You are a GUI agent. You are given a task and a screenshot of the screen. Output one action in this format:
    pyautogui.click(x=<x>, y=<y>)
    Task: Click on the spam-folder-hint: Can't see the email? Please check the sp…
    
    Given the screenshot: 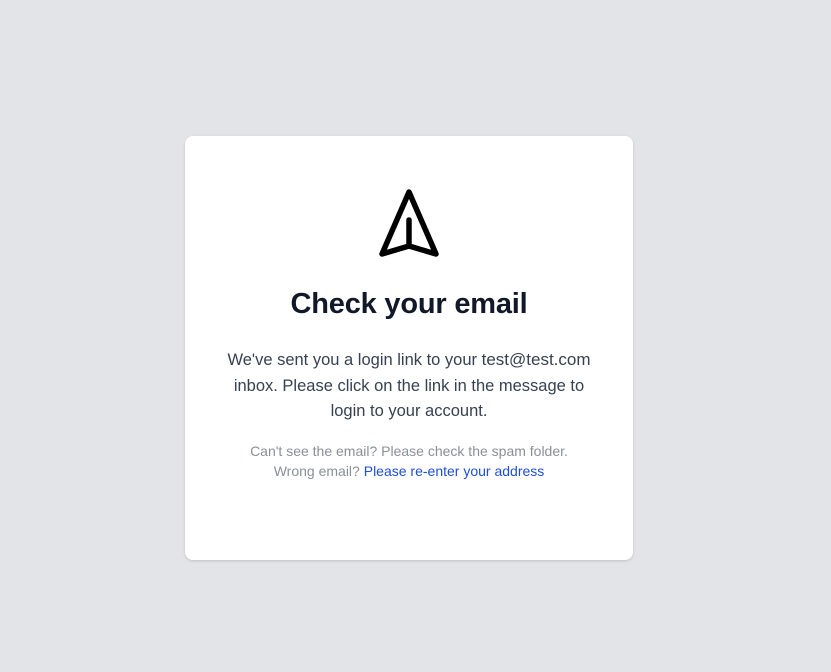 What is the action you would take?
    pyautogui.click(x=409, y=451)
    